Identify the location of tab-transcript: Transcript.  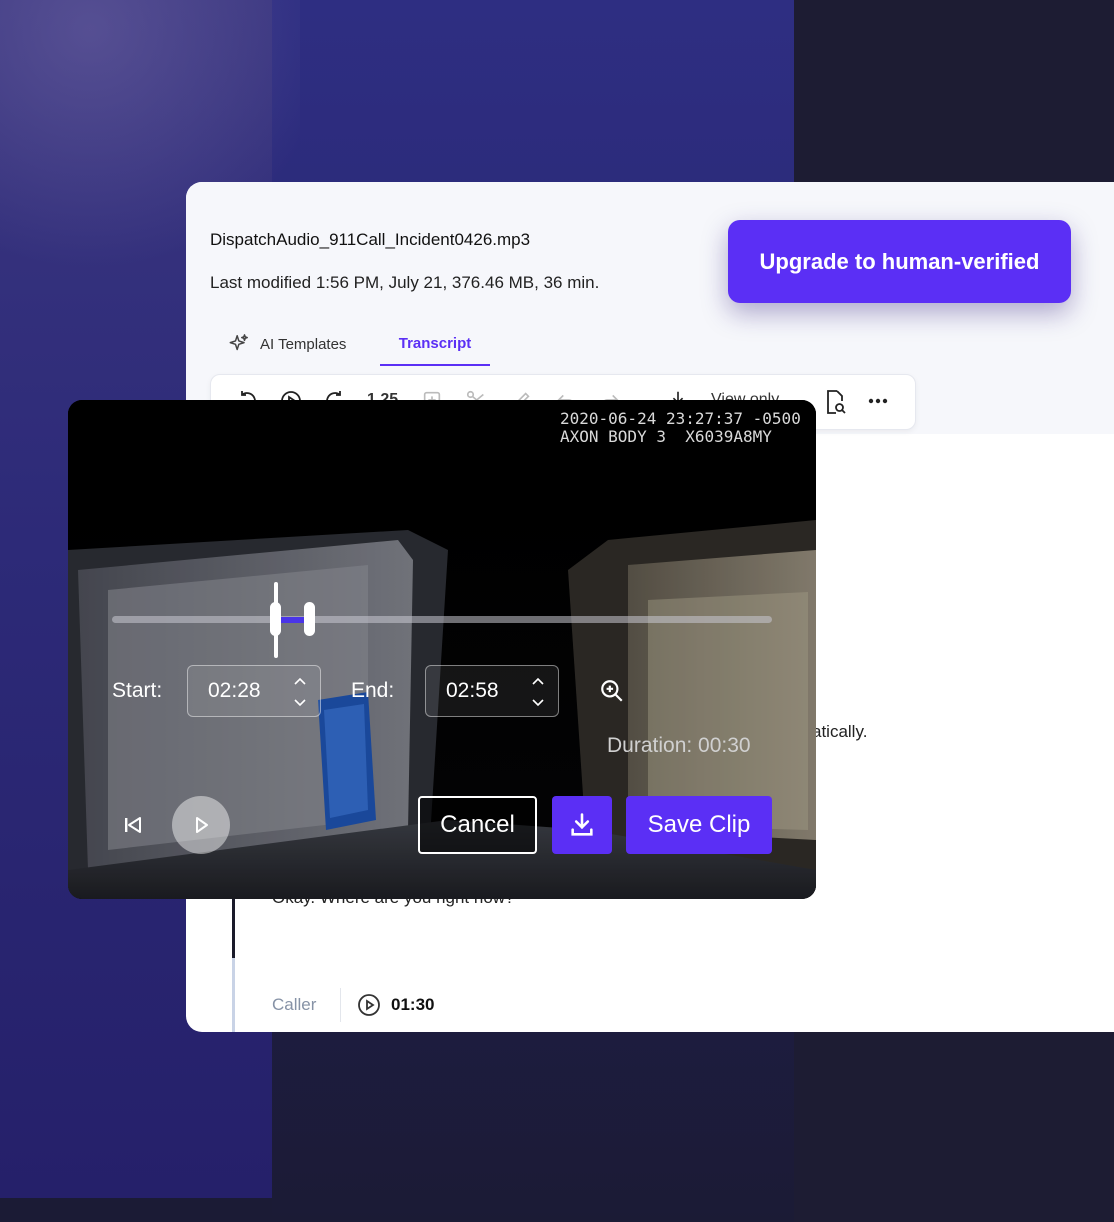
(435, 344).